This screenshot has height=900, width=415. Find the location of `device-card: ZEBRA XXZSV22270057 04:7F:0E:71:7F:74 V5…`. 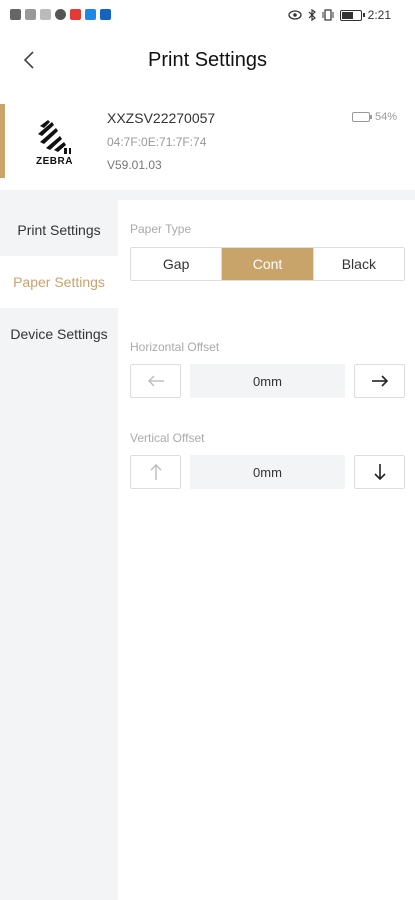

device-card: ZEBRA XXZSV22270057 04:7F:0E:71:7F:74 V5… is located at coordinates (207, 145).